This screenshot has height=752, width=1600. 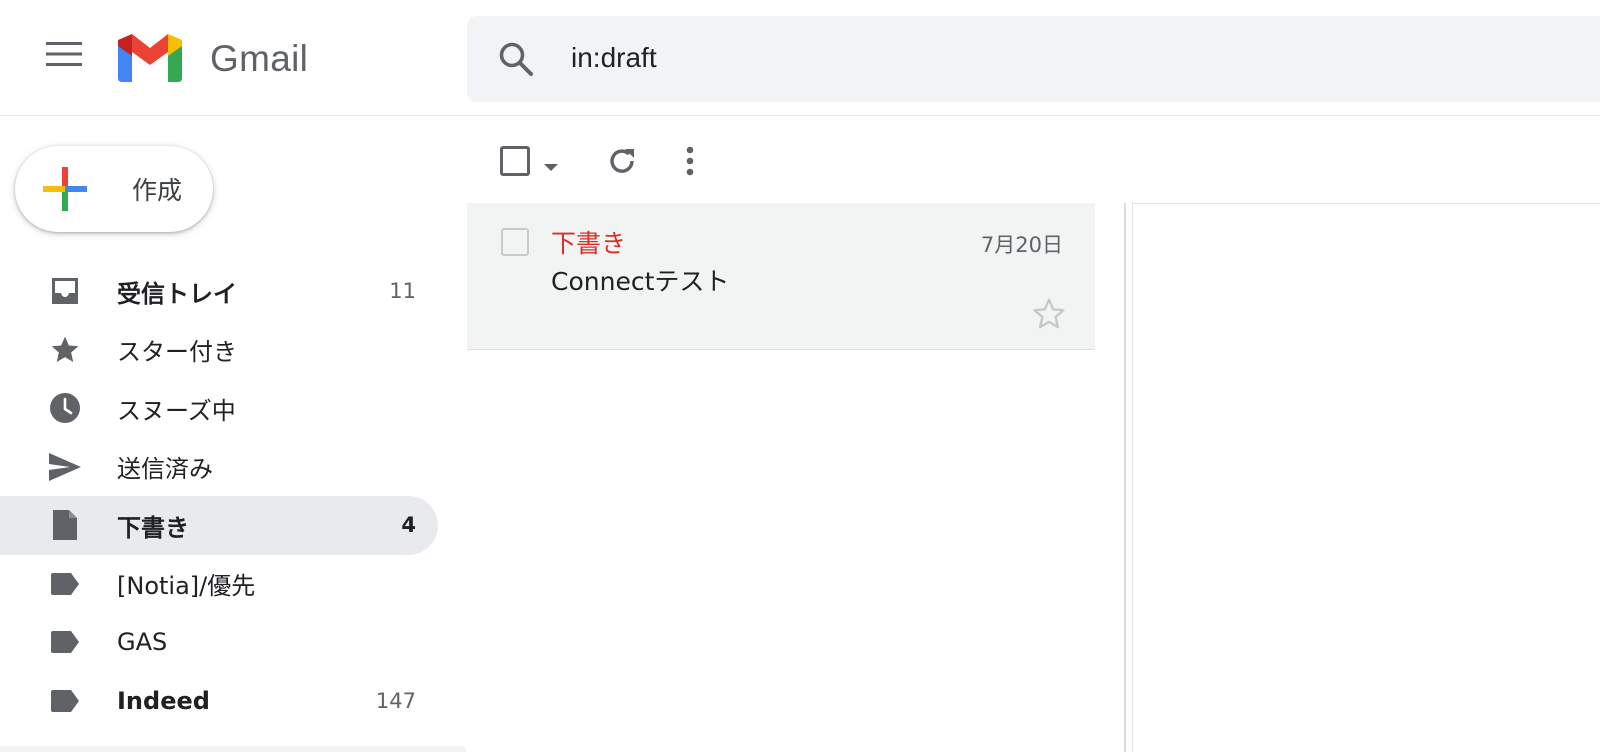 What do you see at coordinates (186, 586) in the screenshot?
I see `sidebar-item-label: [Notia]/優先` at bounding box center [186, 586].